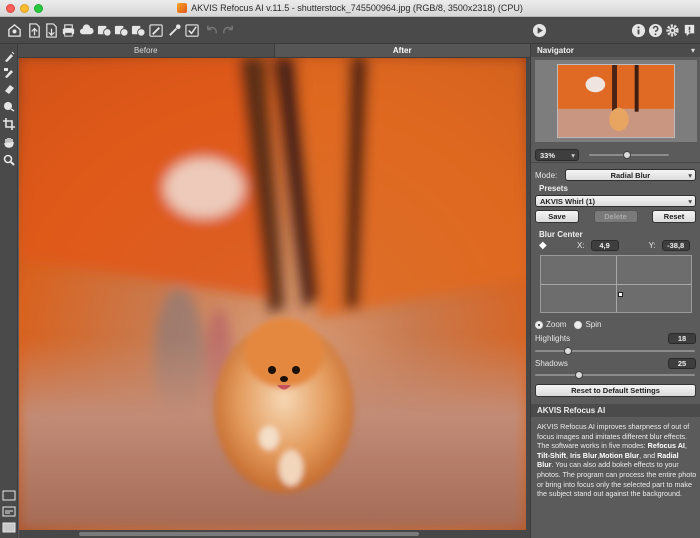 This screenshot has width=700, height=538. What do you see at coordinates (9, 495) in the screenshot?
I see `view-single-icon` at bounding box center [9, 495].